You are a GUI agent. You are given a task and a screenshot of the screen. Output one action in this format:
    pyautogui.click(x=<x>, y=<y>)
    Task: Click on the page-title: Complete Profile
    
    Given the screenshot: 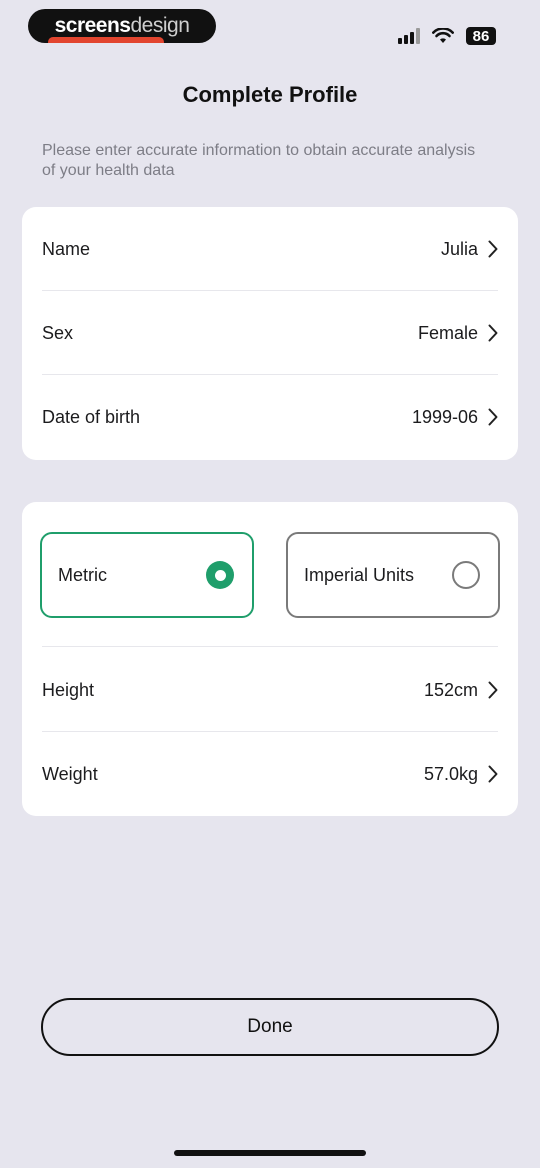 What is the action you would take?
    pyautogui.click(x=270, y=94)
    